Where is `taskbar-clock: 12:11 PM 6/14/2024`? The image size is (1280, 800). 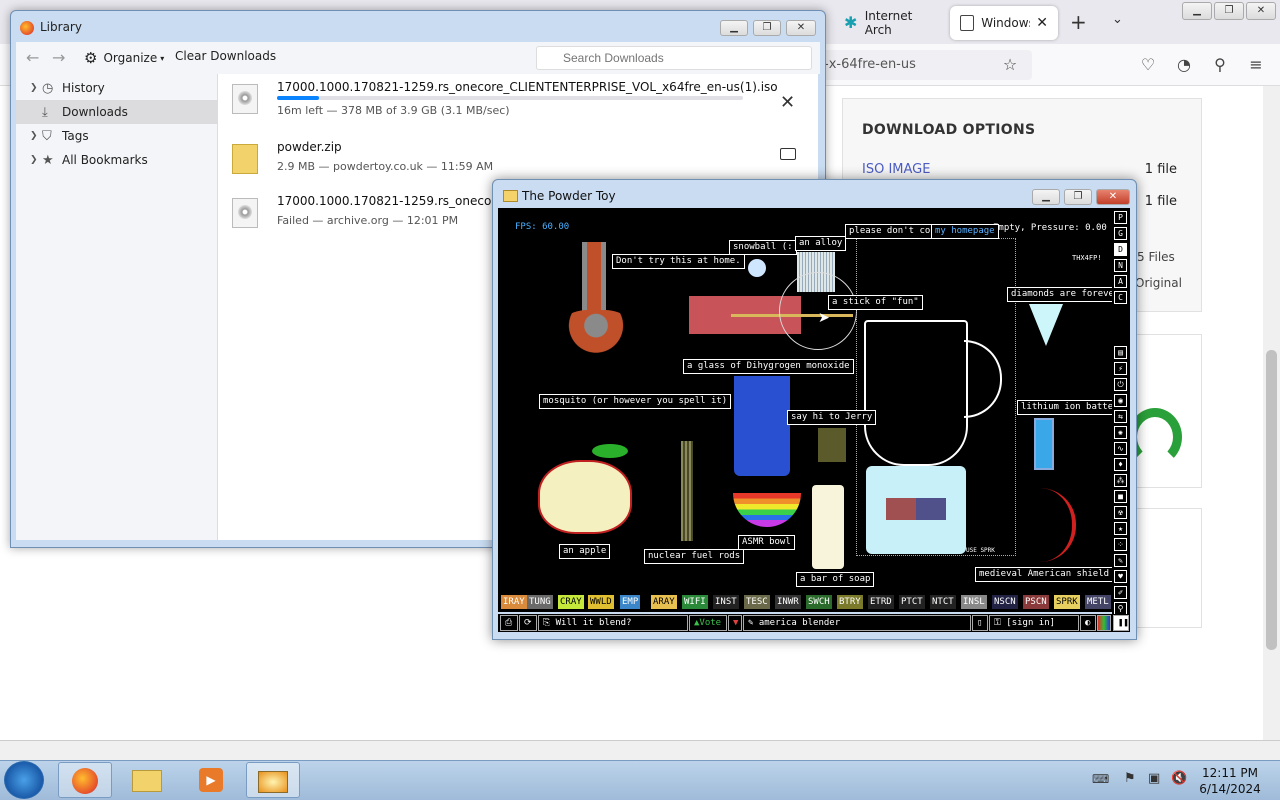 taskbar-clock: 12:11 PM 6/14/2024 is located at coordinates (1230, 781).